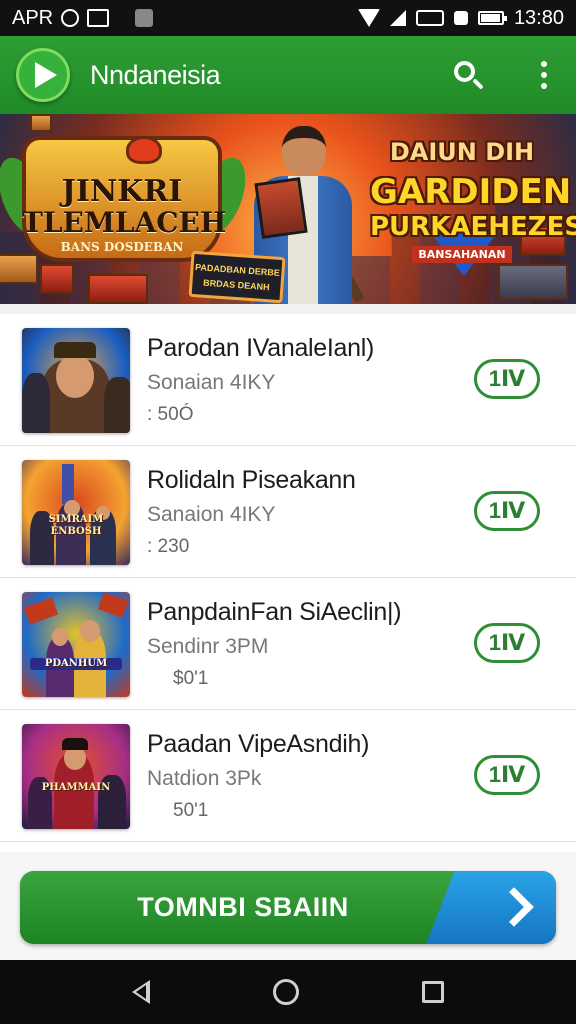 This screenshot has width=576, height=1024. I want to click on gallery-icon, so click(98, 18).